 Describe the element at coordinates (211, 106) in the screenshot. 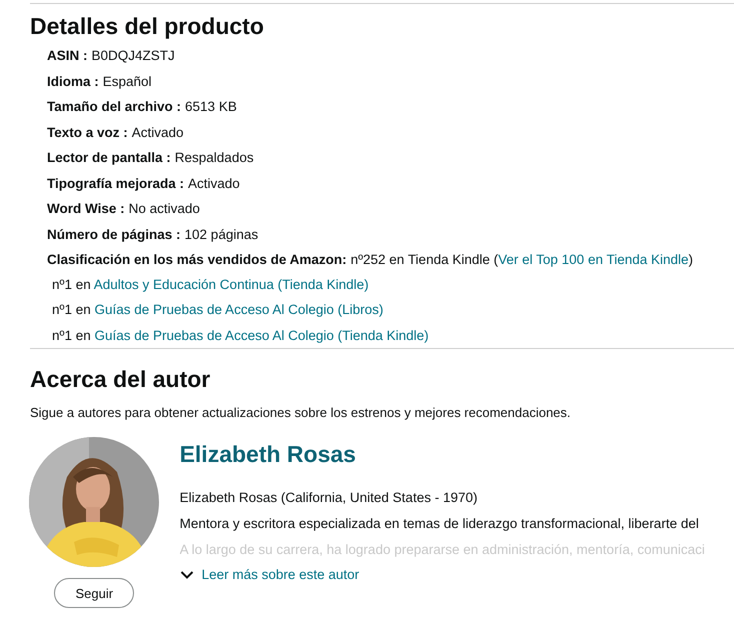

I see `detail-value: 6513 KB` at that location.